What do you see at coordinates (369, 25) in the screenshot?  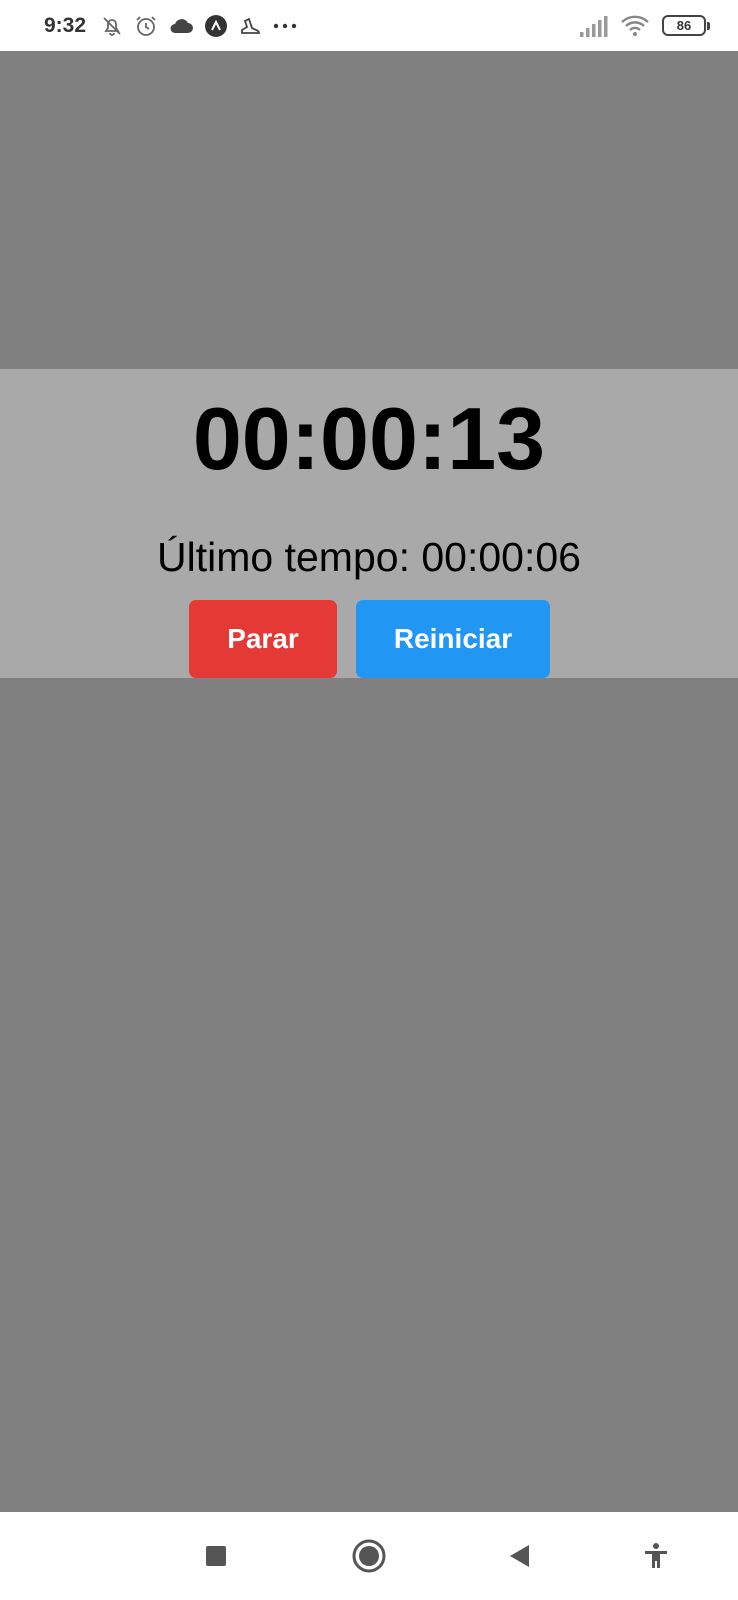 I see `status-bar: 9:32 86` at bounding box center [369, 25].